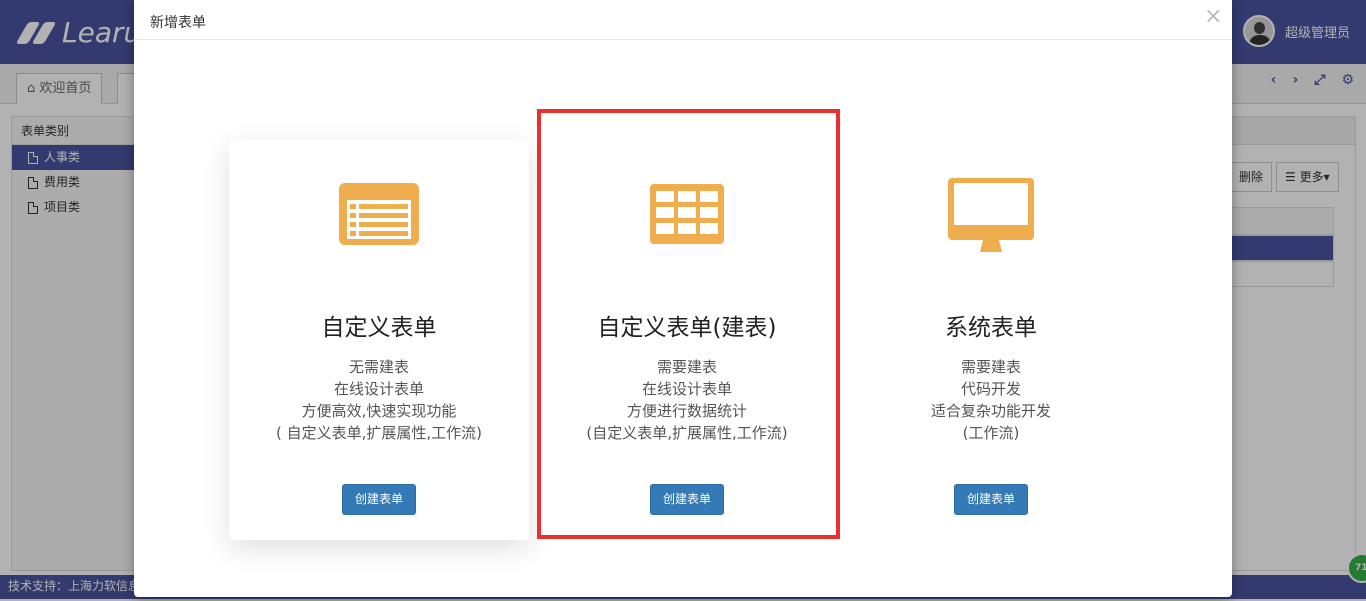  Describe the element at coordinates (379, 214) in the screenshot. I see `list-form-icon` at that location.